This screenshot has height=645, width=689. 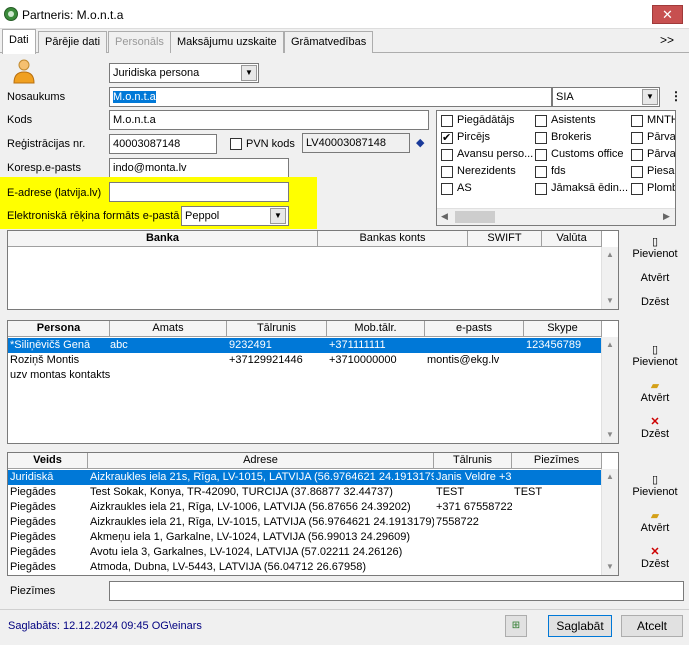 I want to click on down-arrow-icon: ◆, so click(x=420, y=142).